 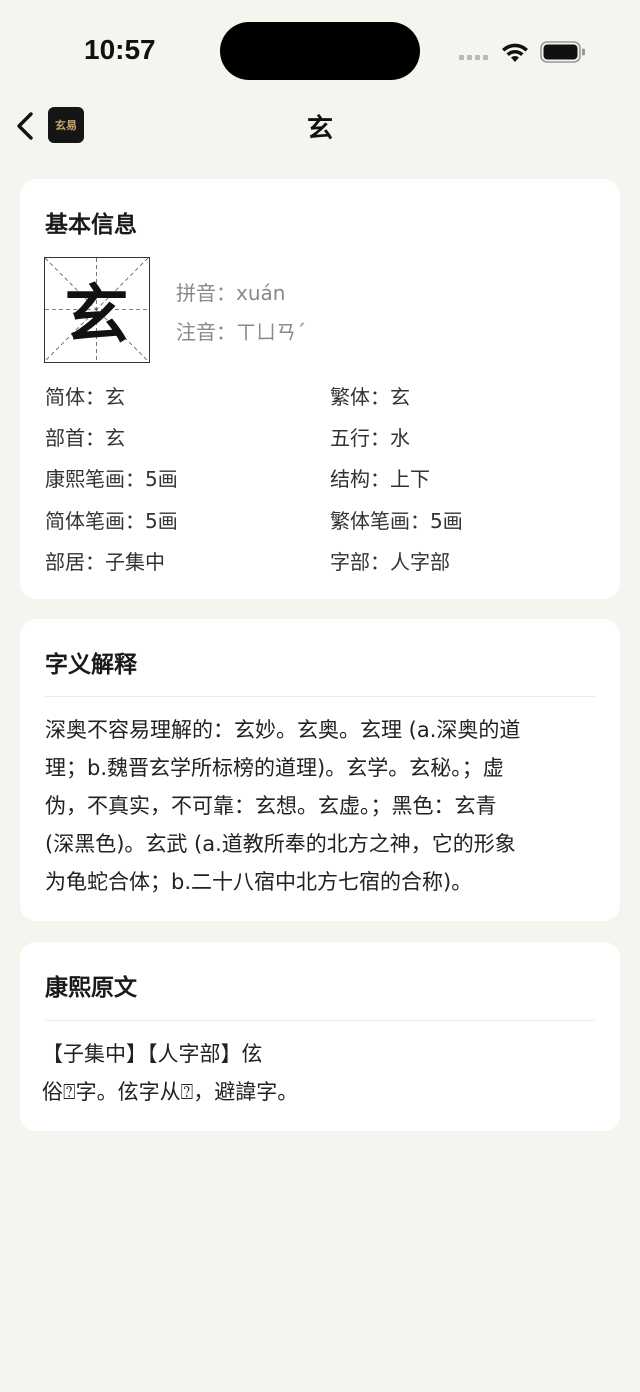 I want to click on info-structure: 结构：上下, so click(x=380, y=479).